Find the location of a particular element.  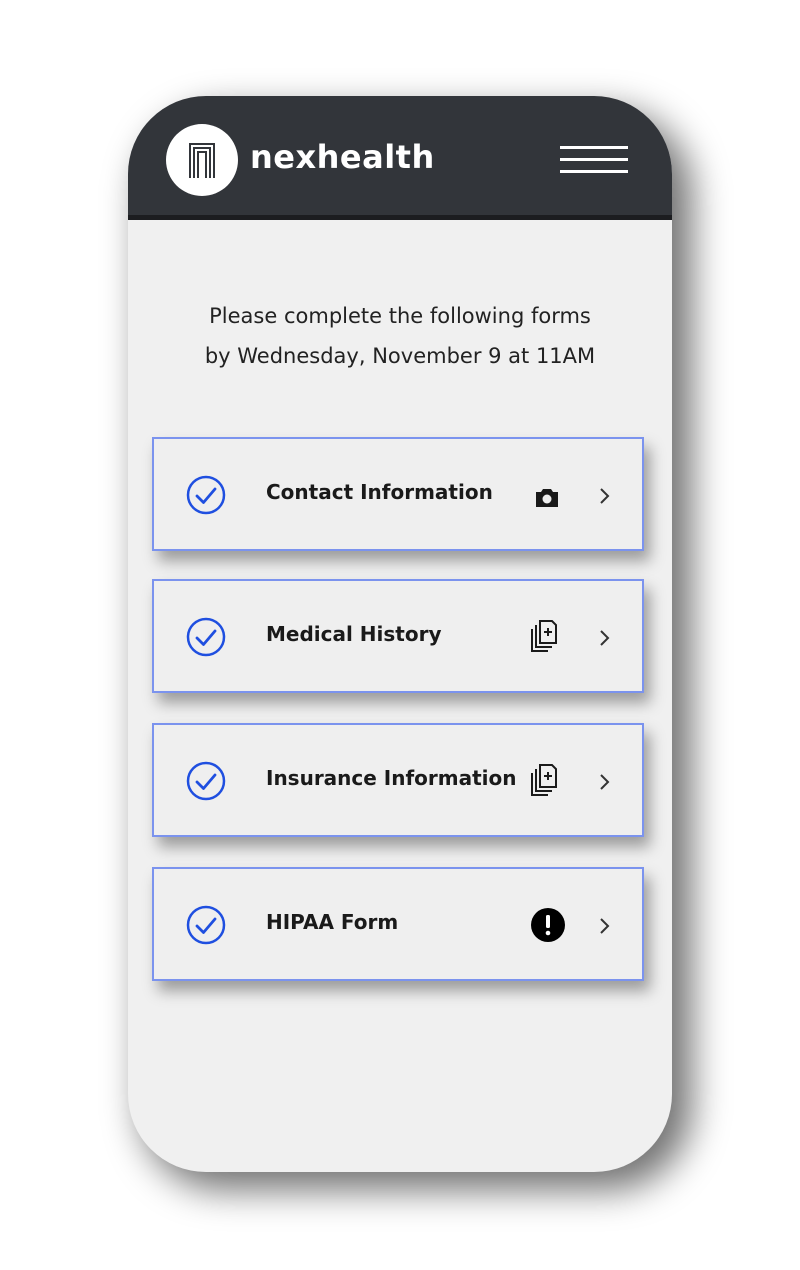

form-card-hipaa-form: HIPAA Form is located at coordinates (398, 924).